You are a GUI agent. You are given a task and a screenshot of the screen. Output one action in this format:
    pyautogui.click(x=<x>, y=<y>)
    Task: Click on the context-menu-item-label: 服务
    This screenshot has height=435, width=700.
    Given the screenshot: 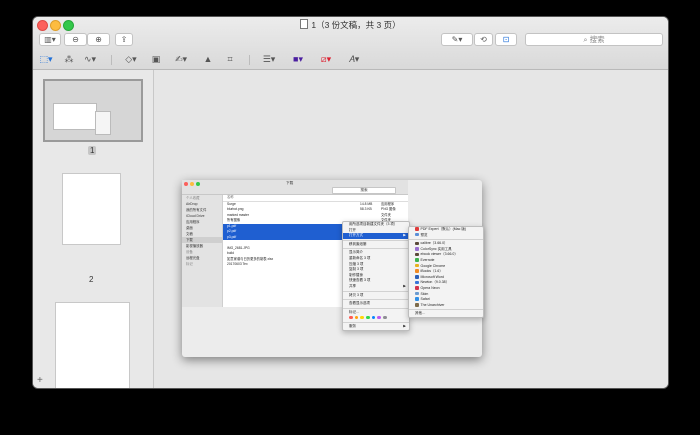 What is the action you would take?
    pyautogui.click(x=352, y=325)
    